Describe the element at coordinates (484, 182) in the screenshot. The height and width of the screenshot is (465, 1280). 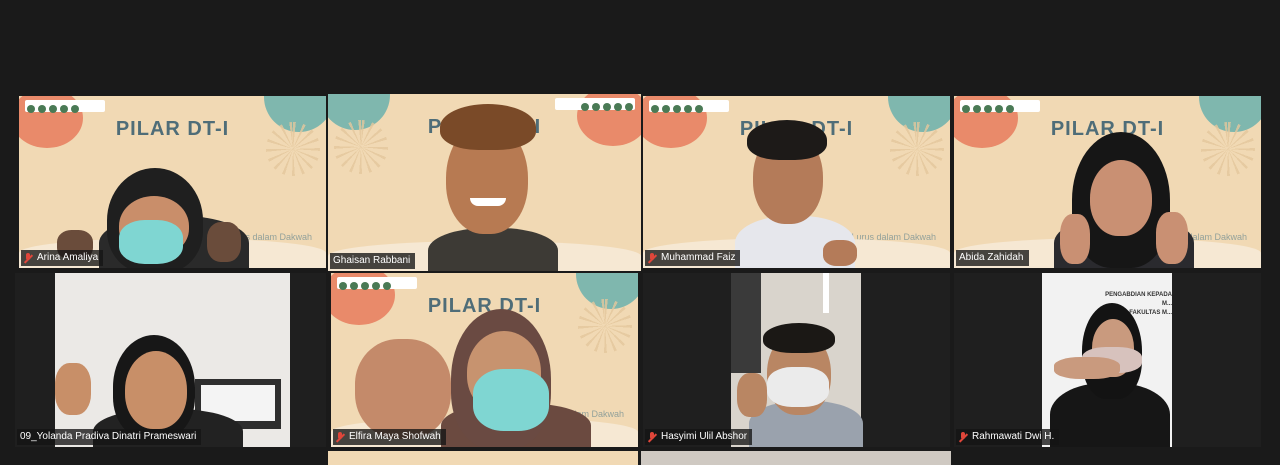
I see `video-tile-ghaisan: PILAR DT-I Ghaisan Rabbani` at that location.